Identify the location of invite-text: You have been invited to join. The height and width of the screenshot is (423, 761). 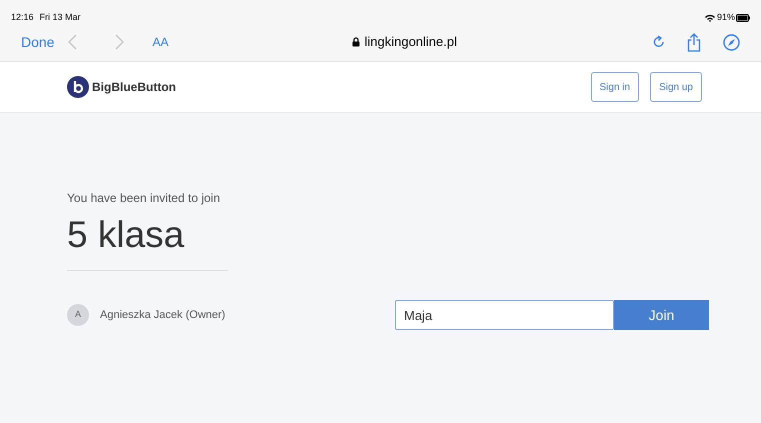
(144, 198).